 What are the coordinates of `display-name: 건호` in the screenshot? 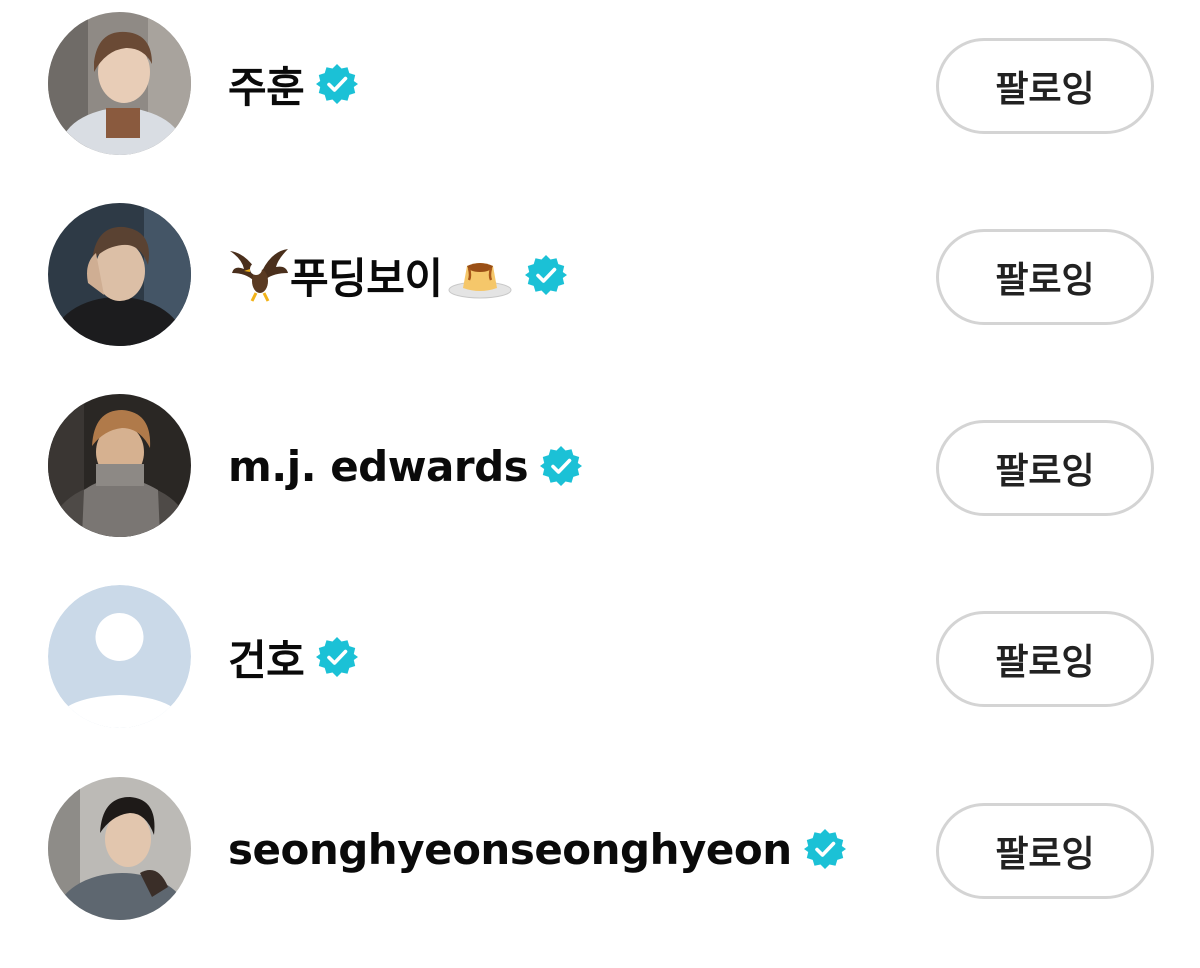 It's located at (266, 657).